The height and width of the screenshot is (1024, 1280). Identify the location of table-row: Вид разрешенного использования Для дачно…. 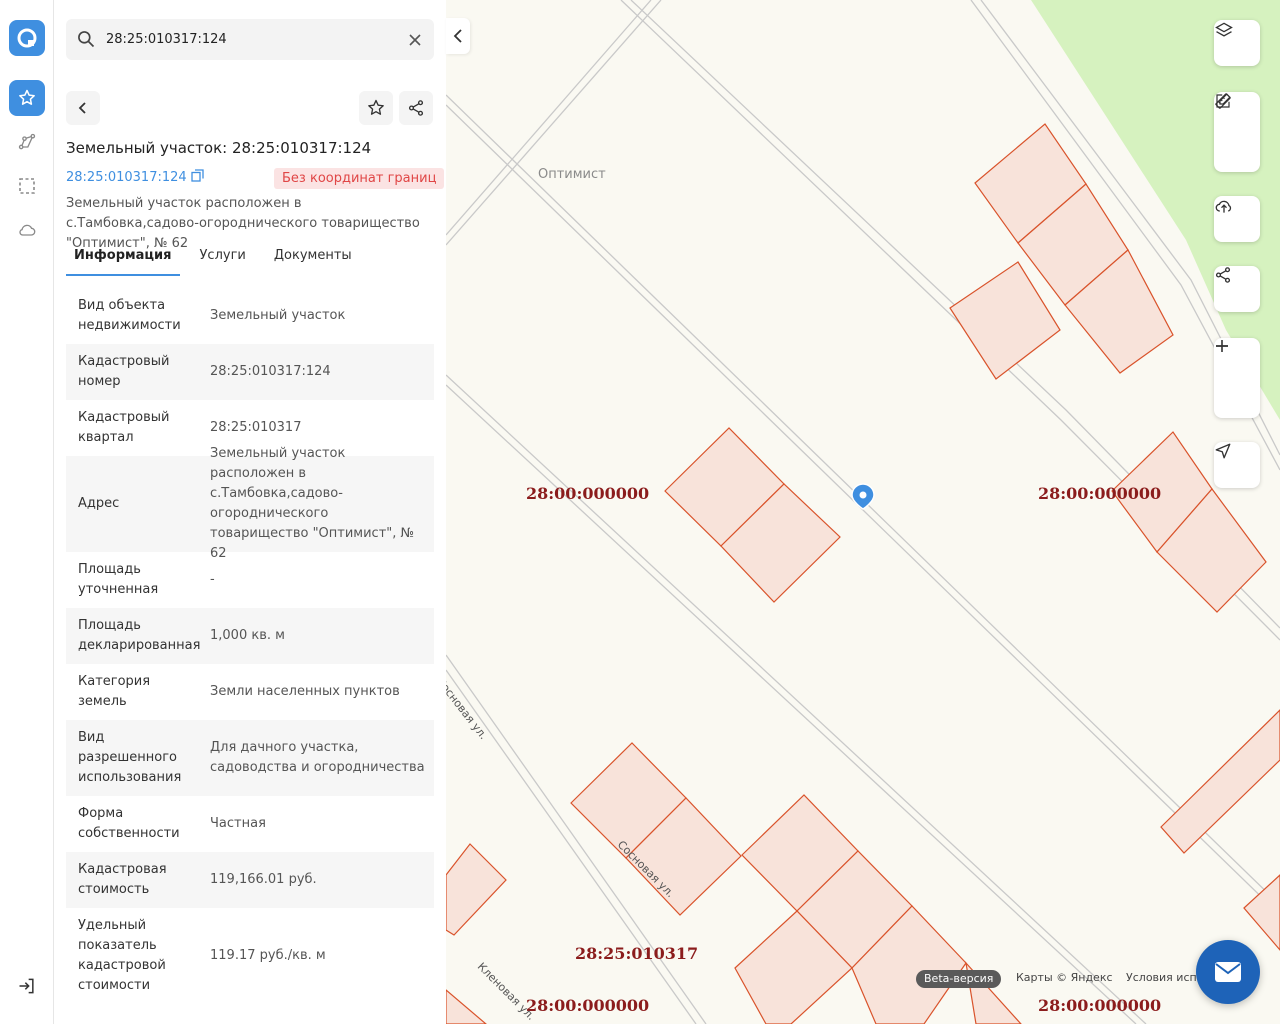
(250, 758).